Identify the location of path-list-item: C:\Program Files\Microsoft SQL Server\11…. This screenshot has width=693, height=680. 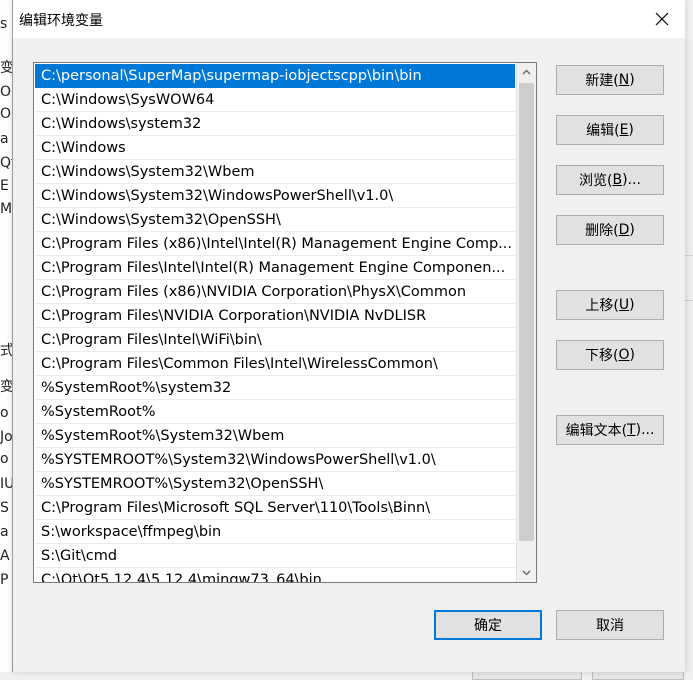
(275, 508).